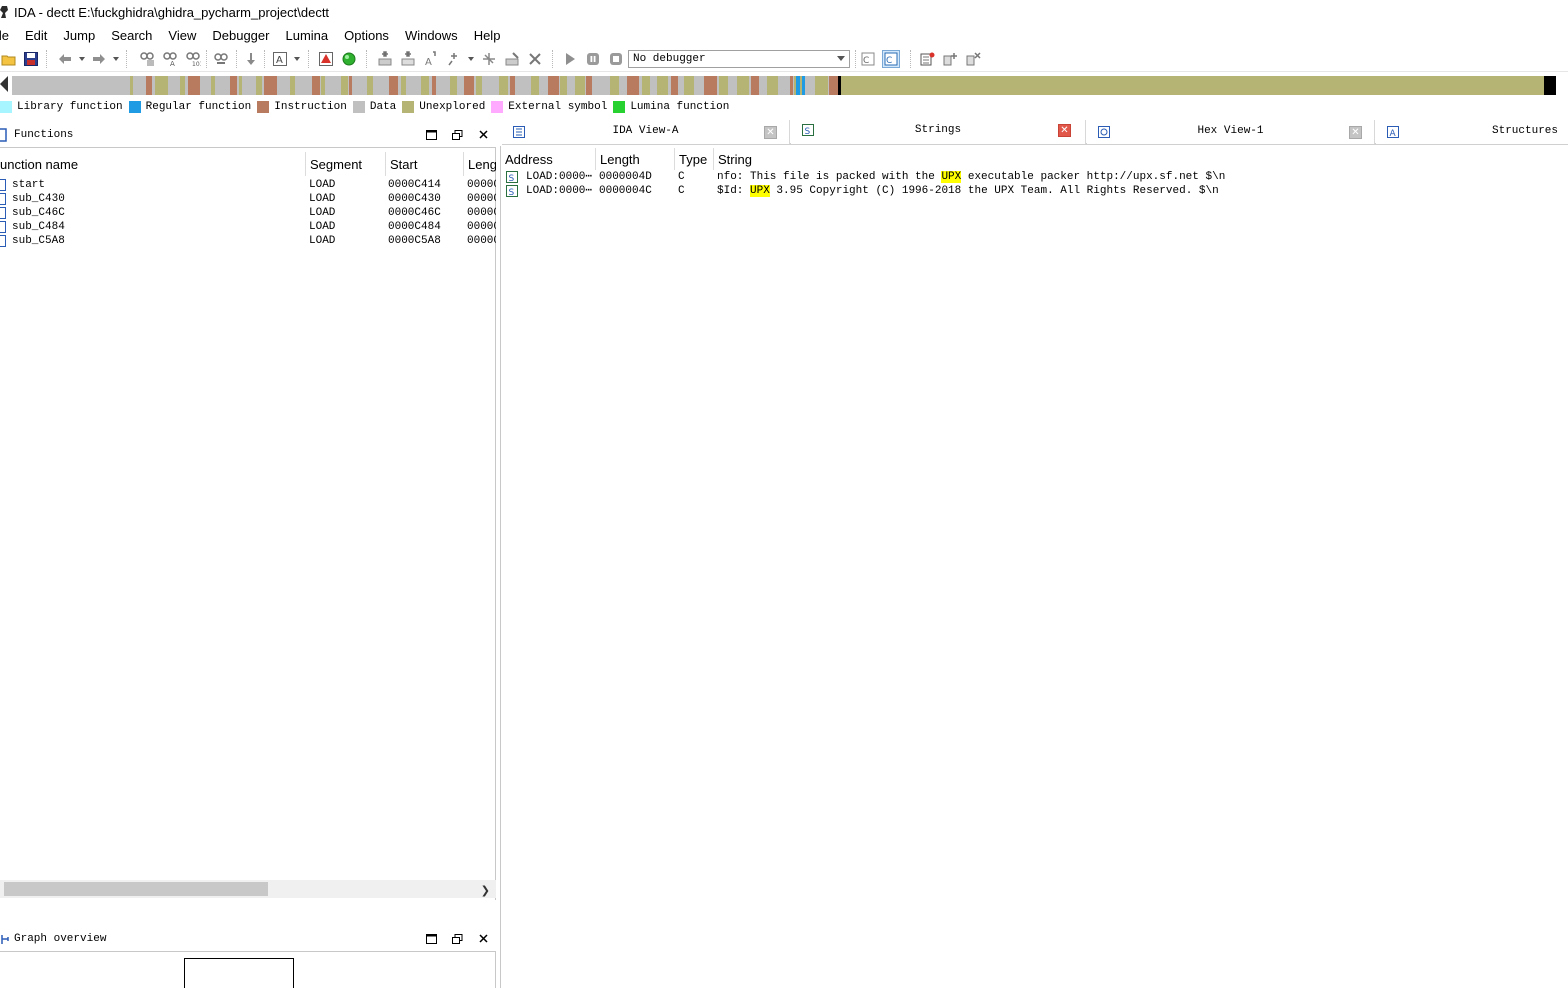 This screenshot has height=988, width=1568. Describe the element at coordinates (1141, 159) in the screenshot. I see `column-string: String` at that location.